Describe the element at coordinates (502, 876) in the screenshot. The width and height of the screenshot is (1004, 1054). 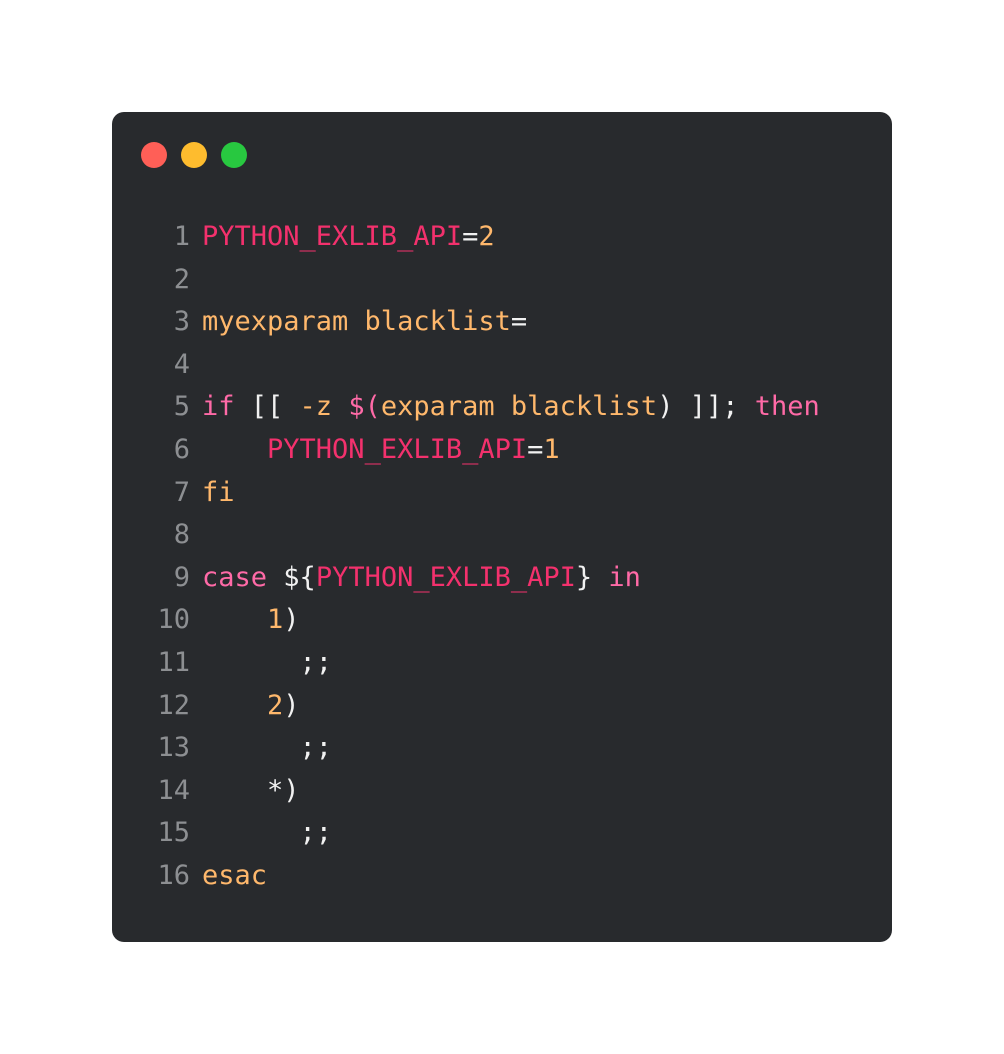
I see `code-line: 16 esac` at that location.